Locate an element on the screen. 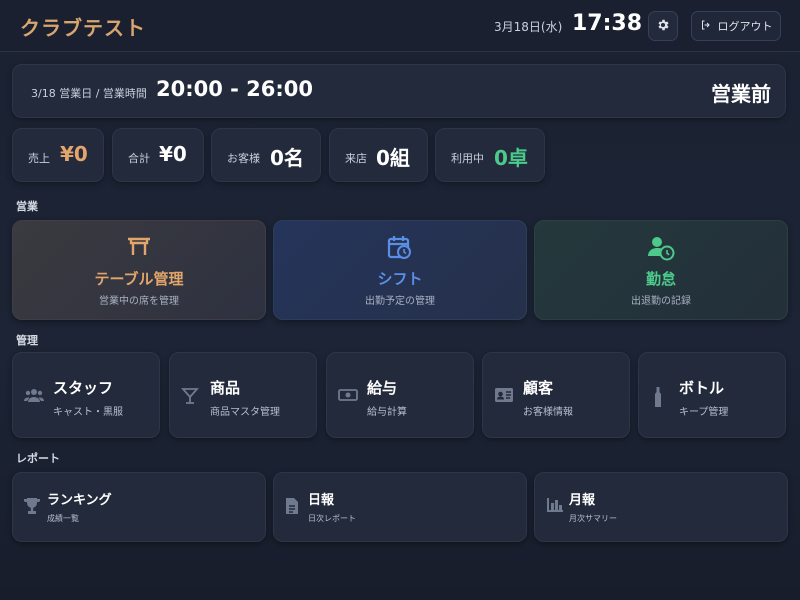 The image size is (800, 600). rp-title: ランキング is located at coordinates (79, 500).